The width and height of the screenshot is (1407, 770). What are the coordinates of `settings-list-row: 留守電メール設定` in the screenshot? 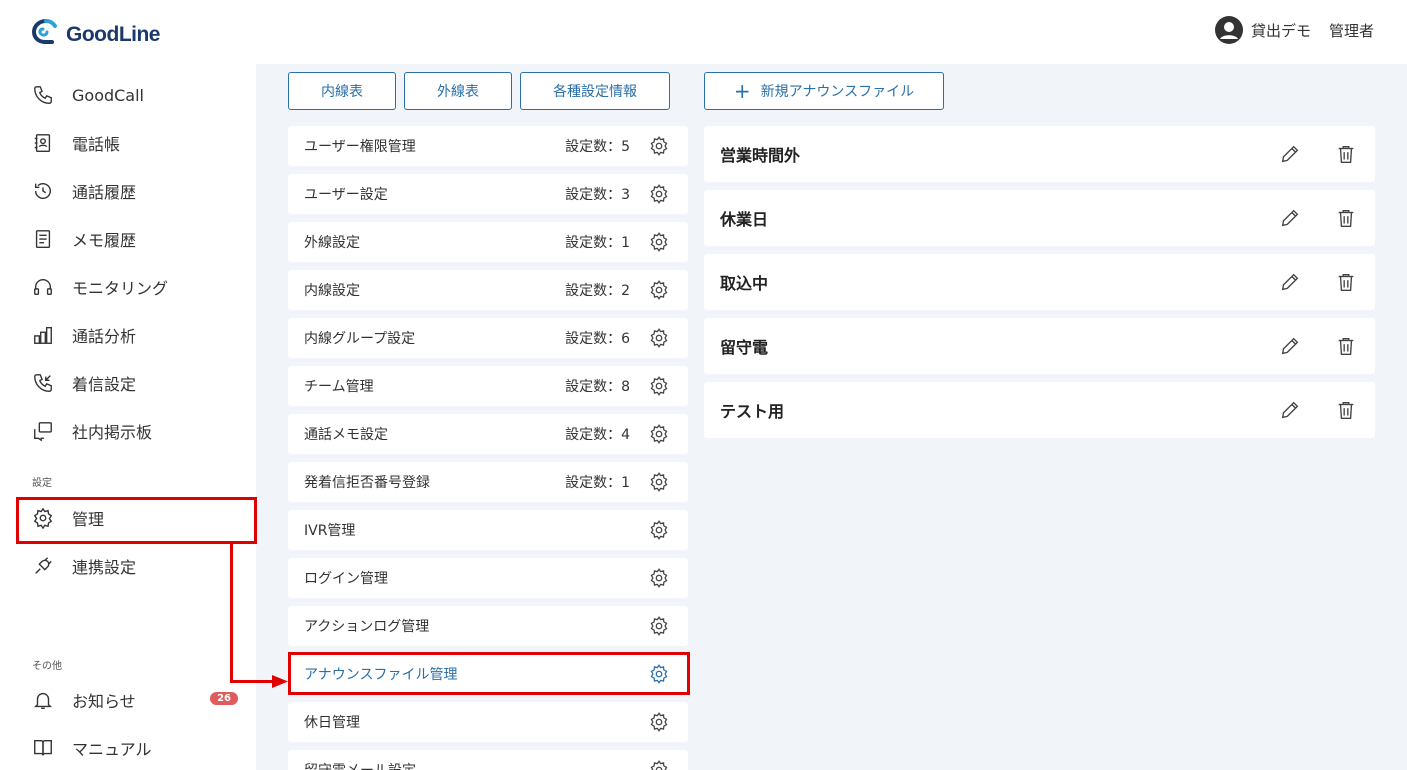 It's located at (488, 760).